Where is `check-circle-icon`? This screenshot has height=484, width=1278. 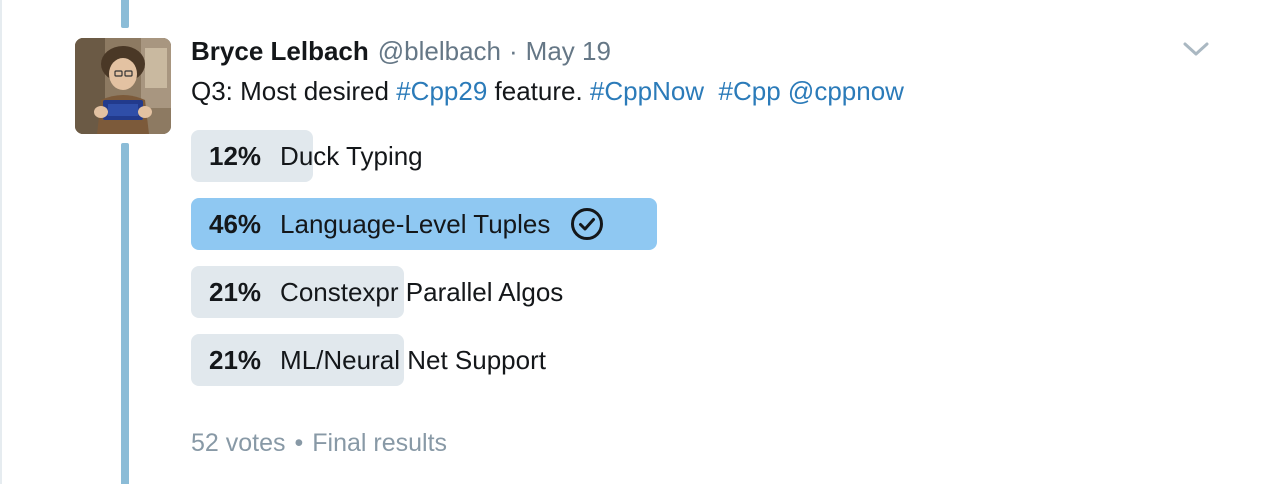
check-circle-icon is located at coordinates (587, 224).